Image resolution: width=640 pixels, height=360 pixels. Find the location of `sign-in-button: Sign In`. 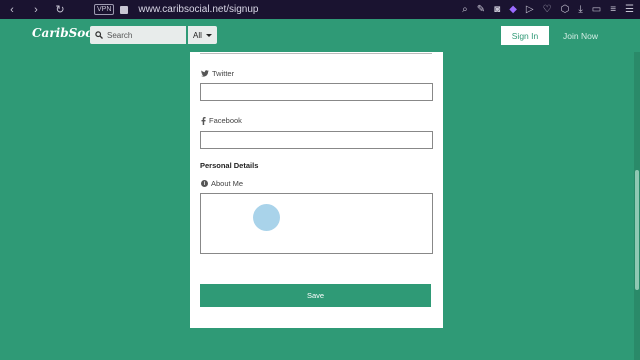

sign-in-button: Sign In is located at coordinates (525, 35).